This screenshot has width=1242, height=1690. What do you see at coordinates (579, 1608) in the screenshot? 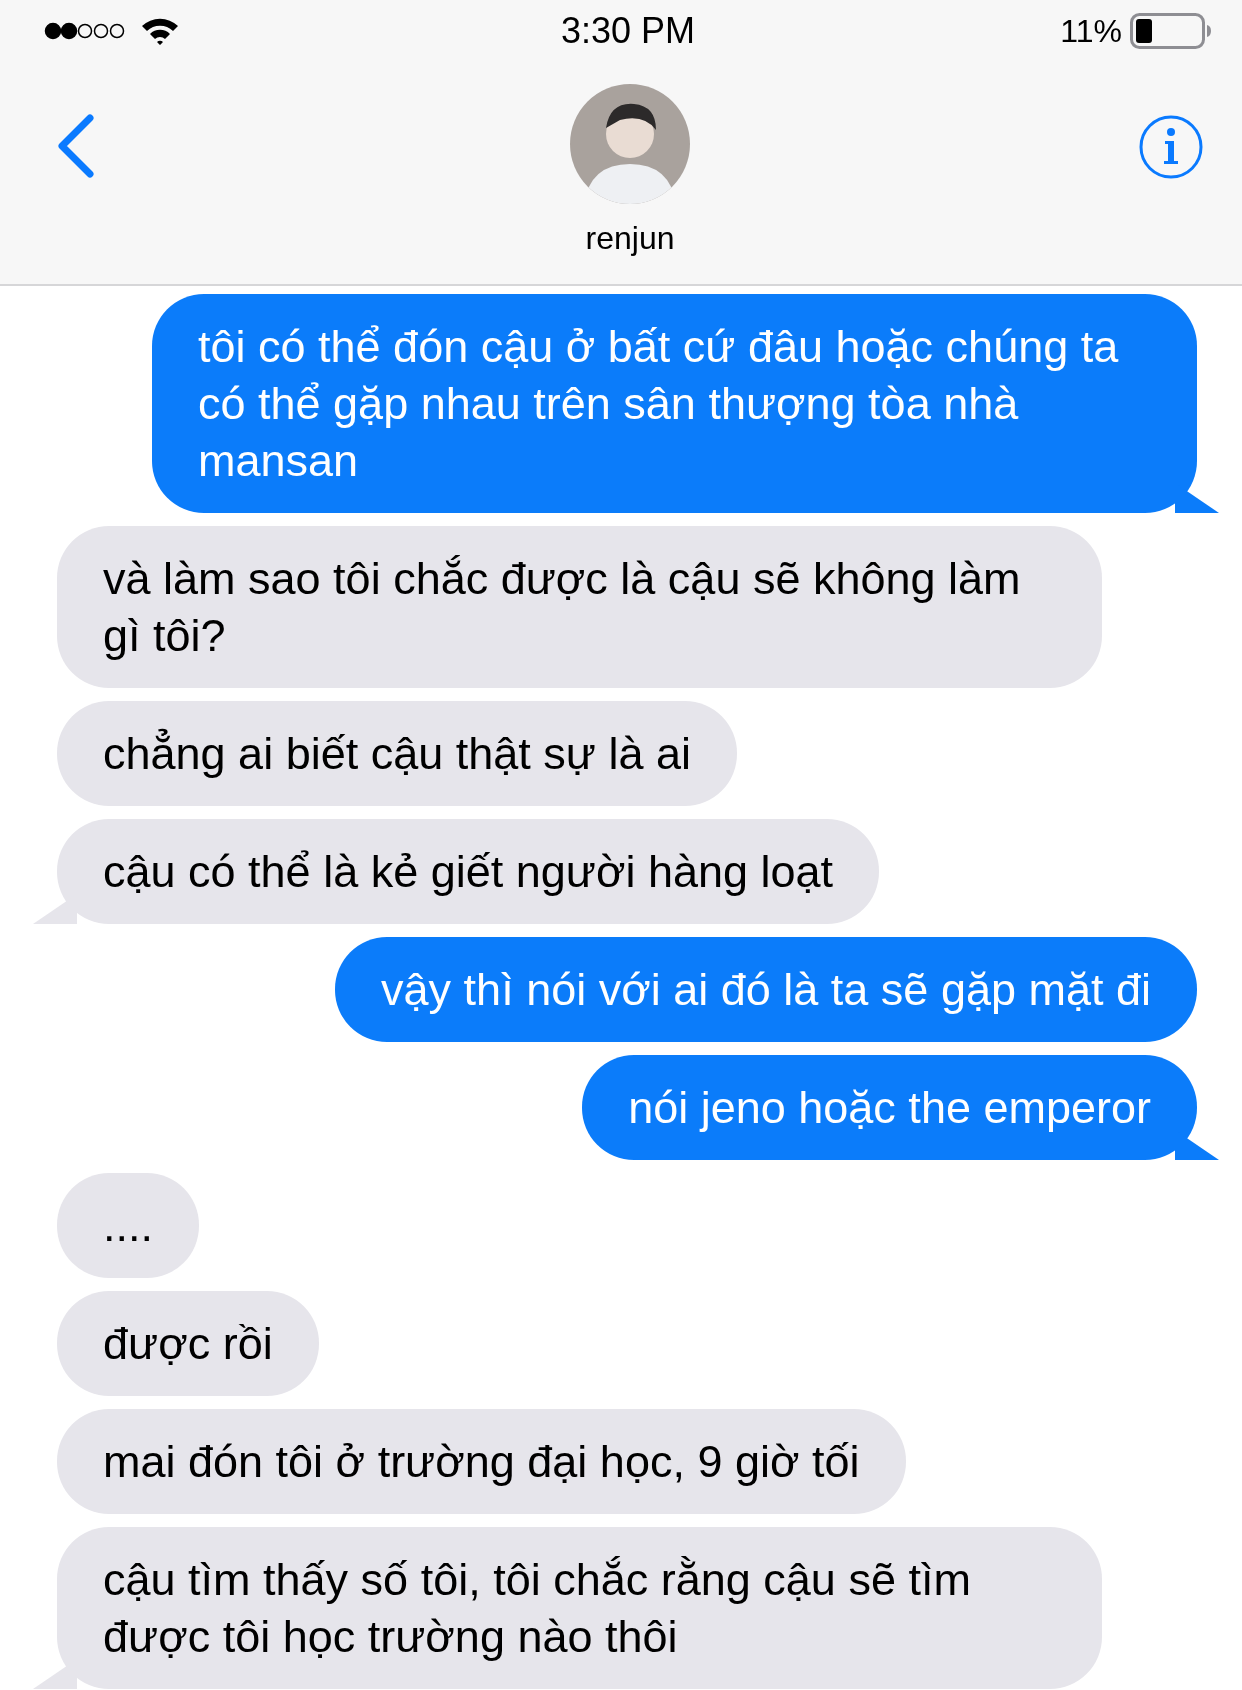
I see `message-bubble: cậu tìm thấy số tôi, tôi chắc rằng cậu sẽ tìm được tôi học trường nào thôi` at bounding box center [579, 1608].